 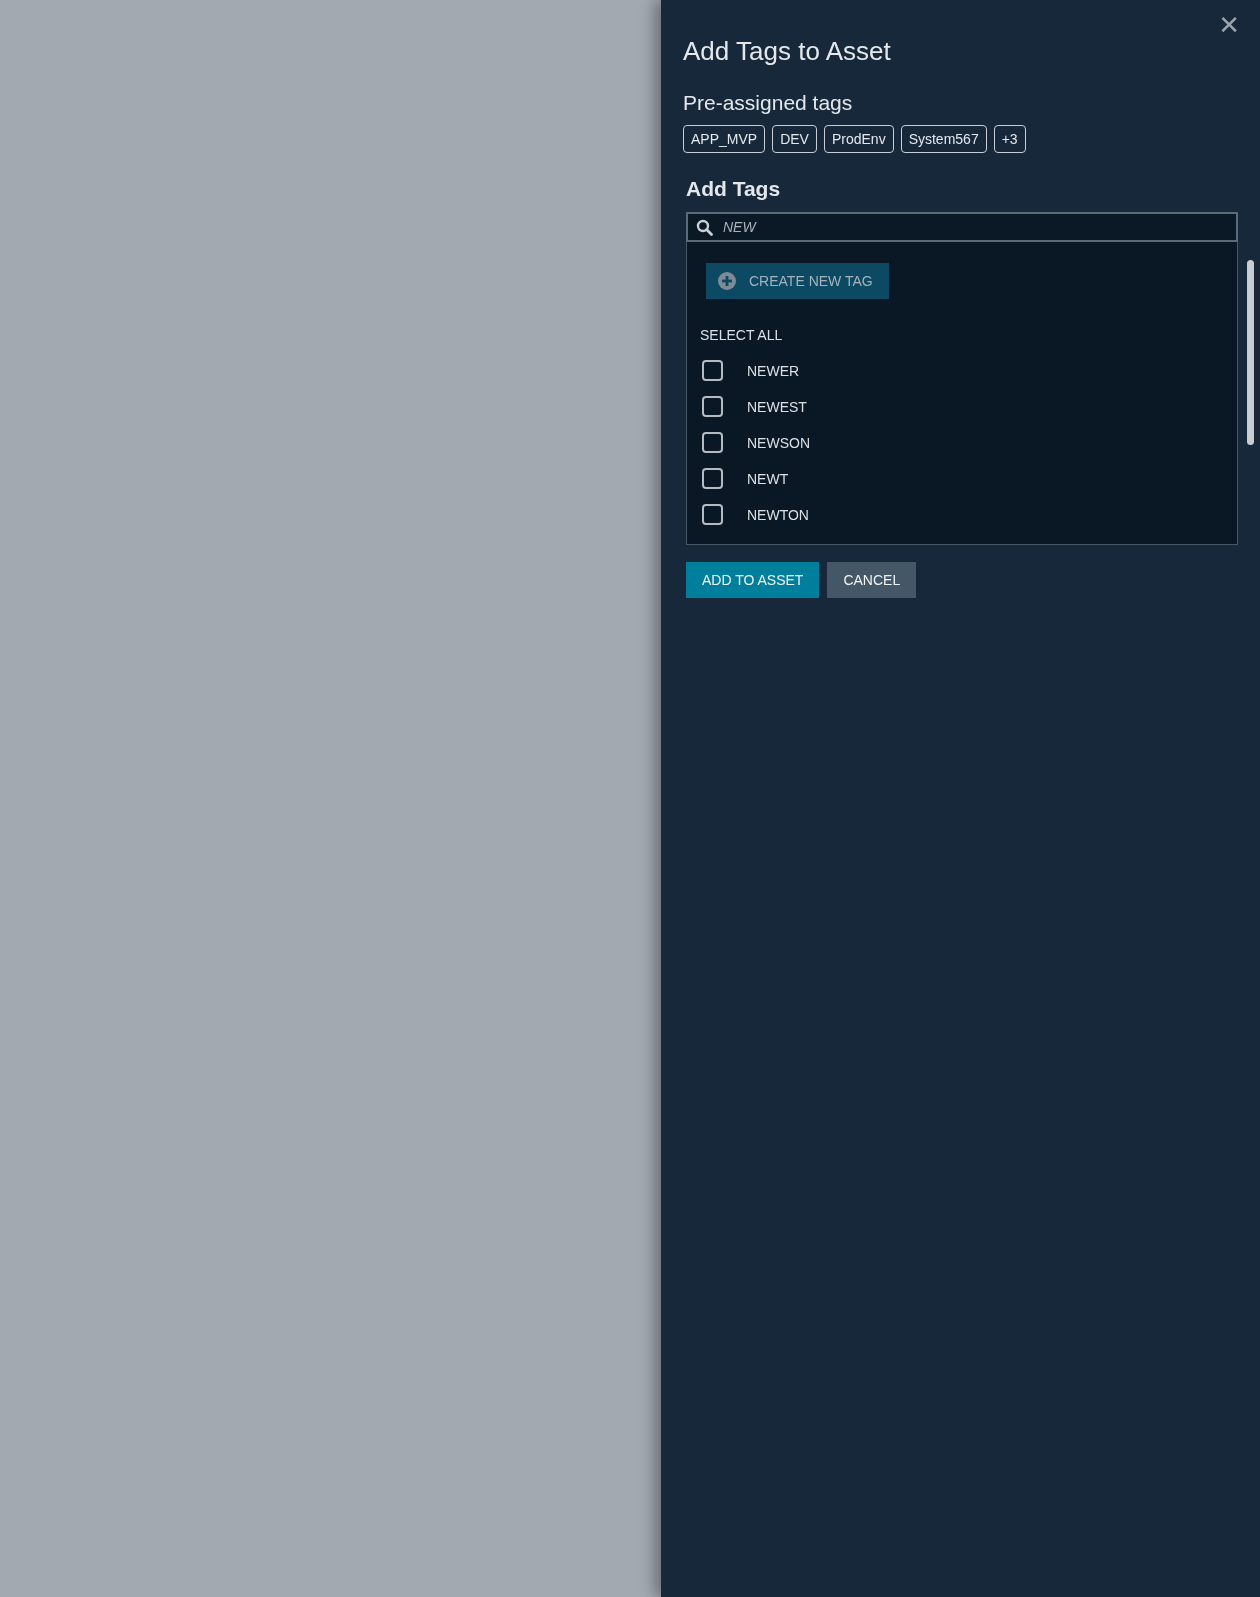 What do you see at coordinates (768, 478) in the screenshot?
I see `option-label: NEWT` at bounding box center [768, 478].